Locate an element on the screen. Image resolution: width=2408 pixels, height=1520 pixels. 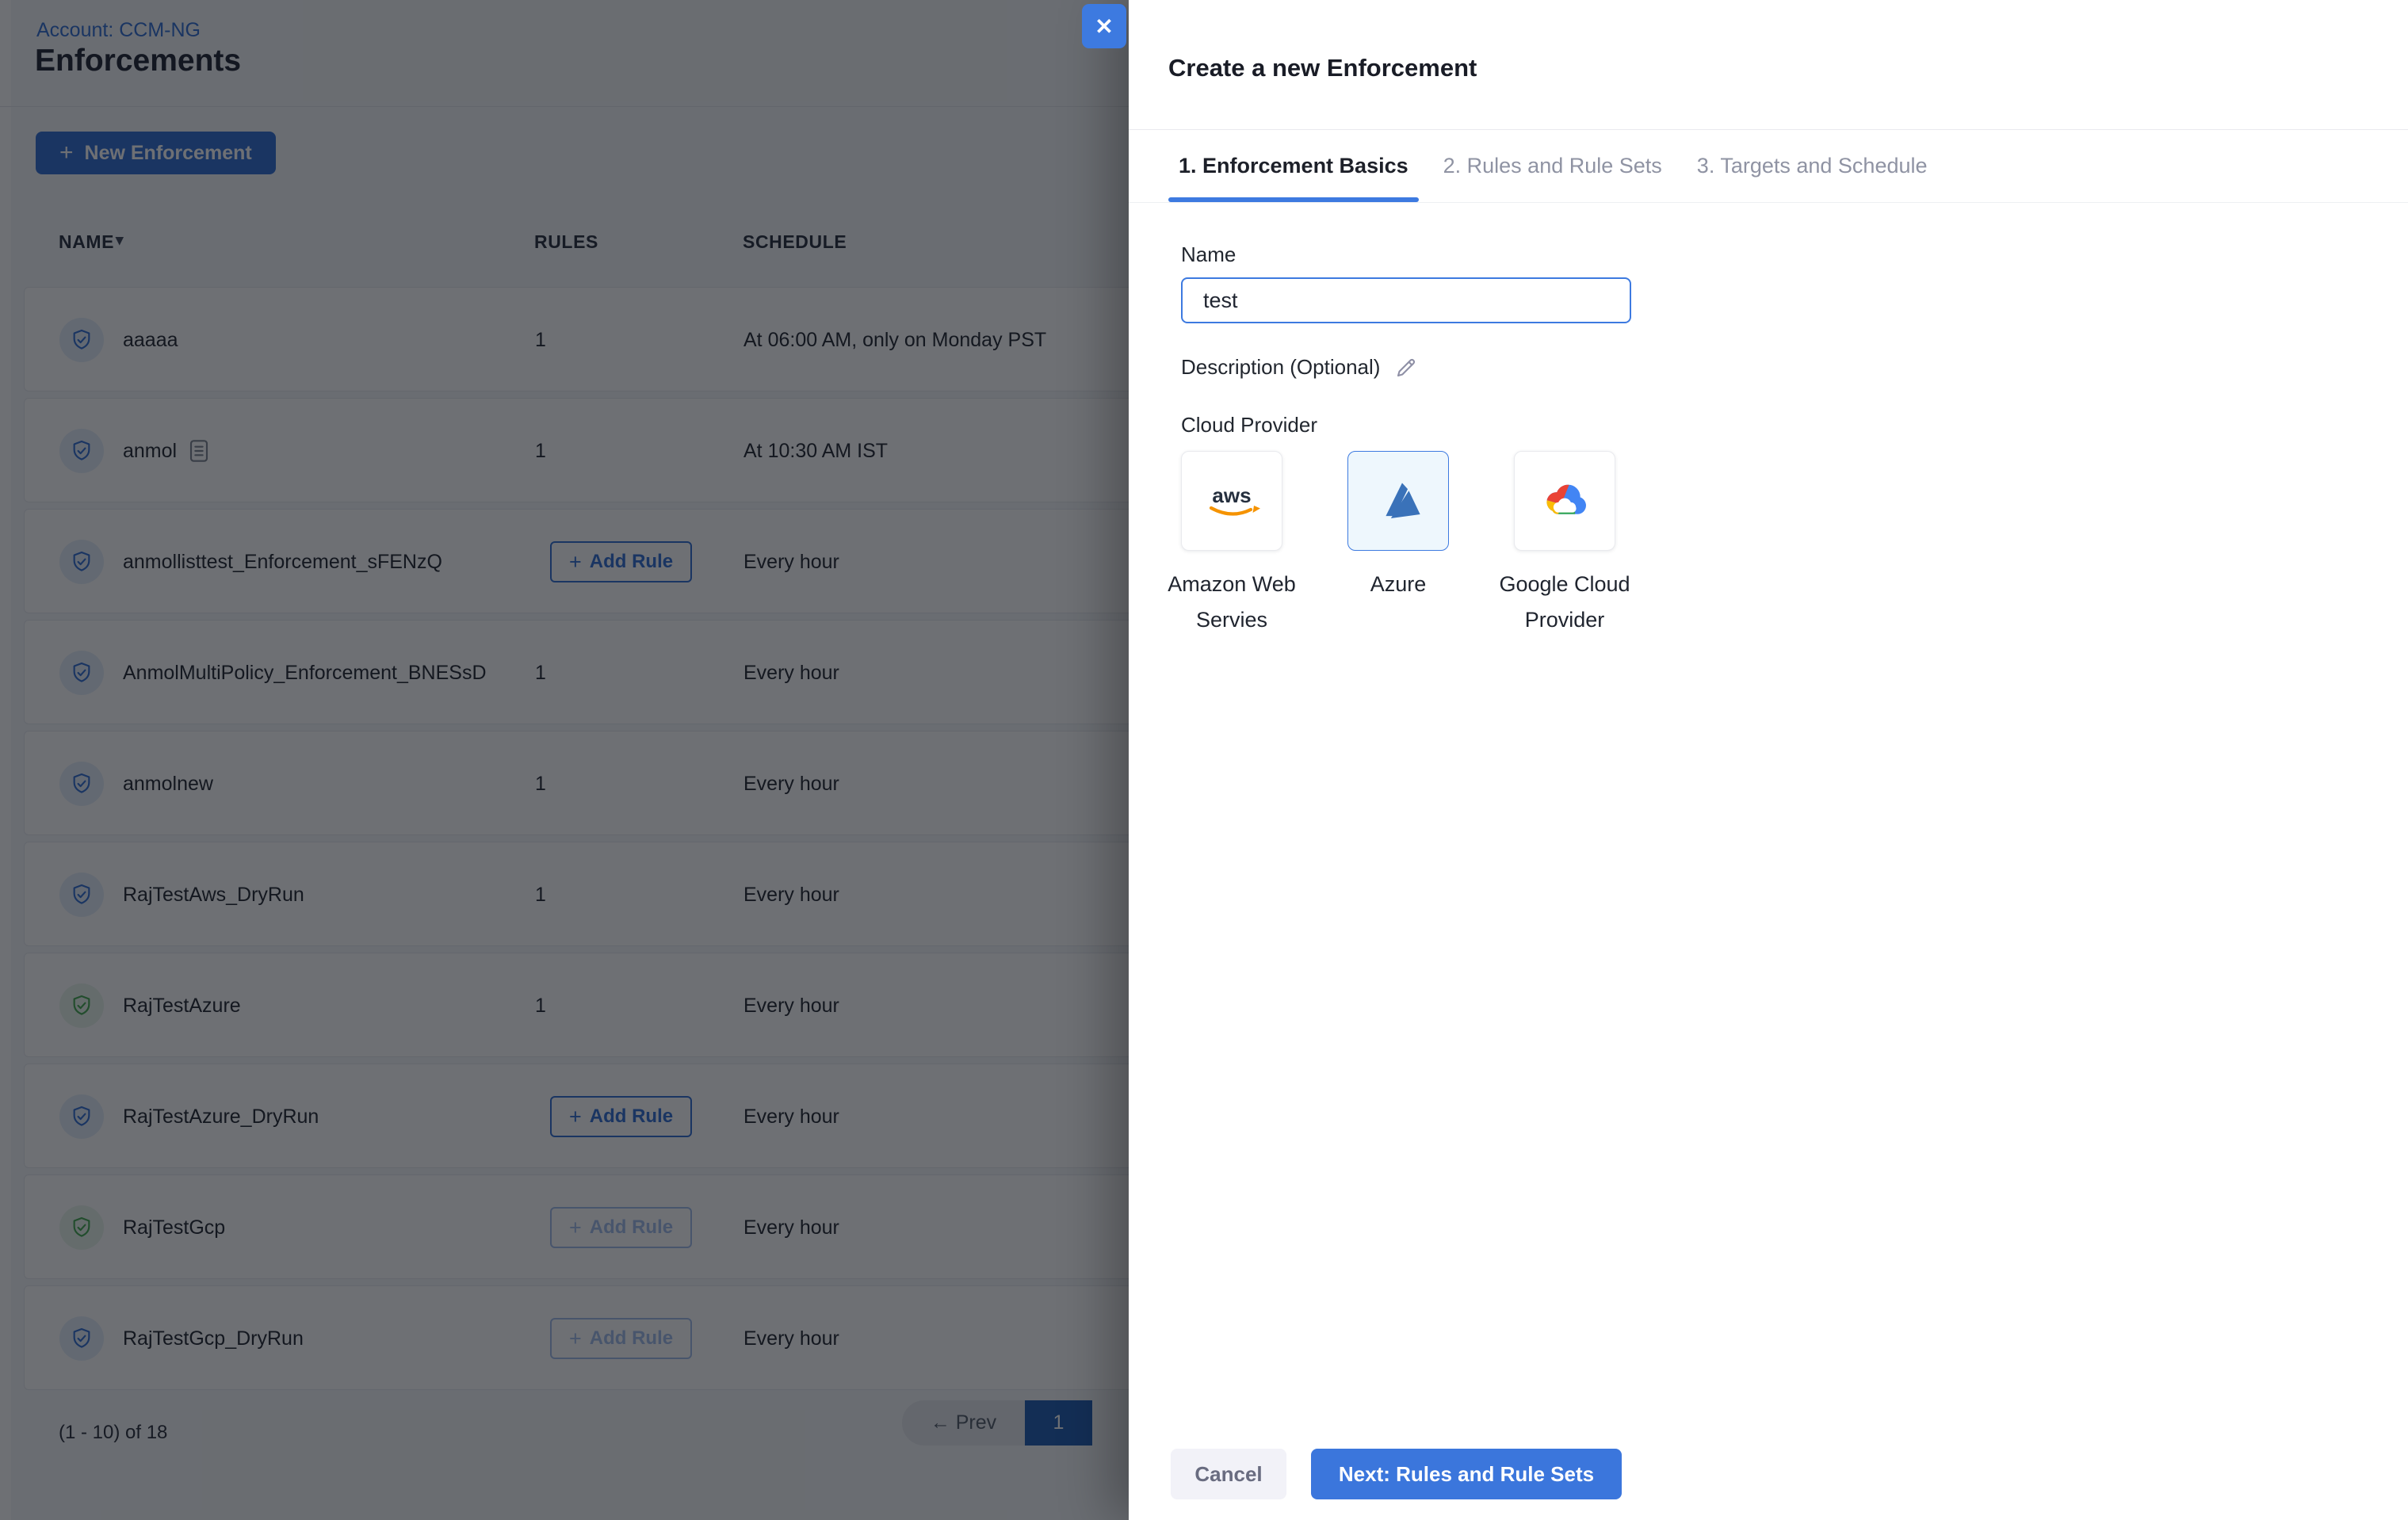
tab-step-3: 3. Targets and Schedule is located at coordinates (1812, 166).